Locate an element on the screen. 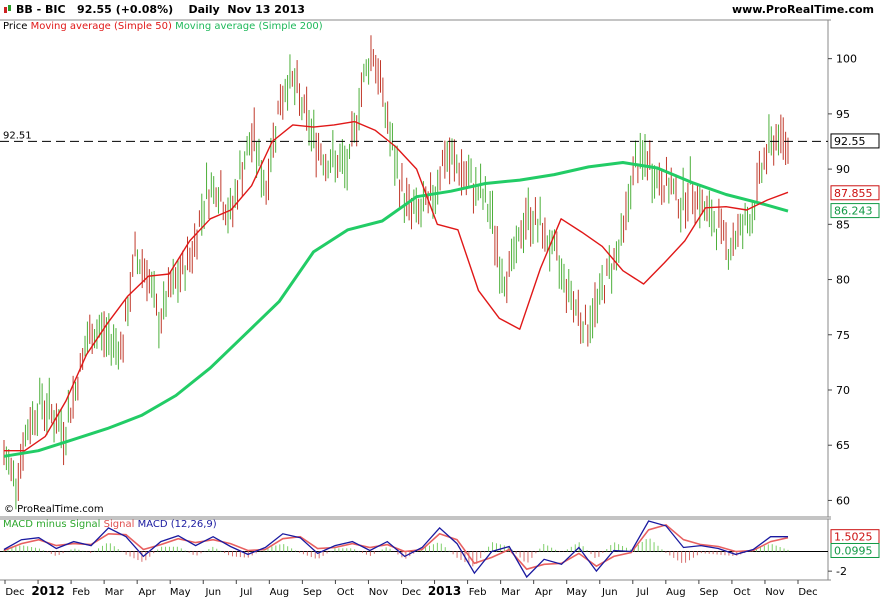 This screenshot has height=600, width=880. price-marker: 87.855 is located at coordinates (855, 193).